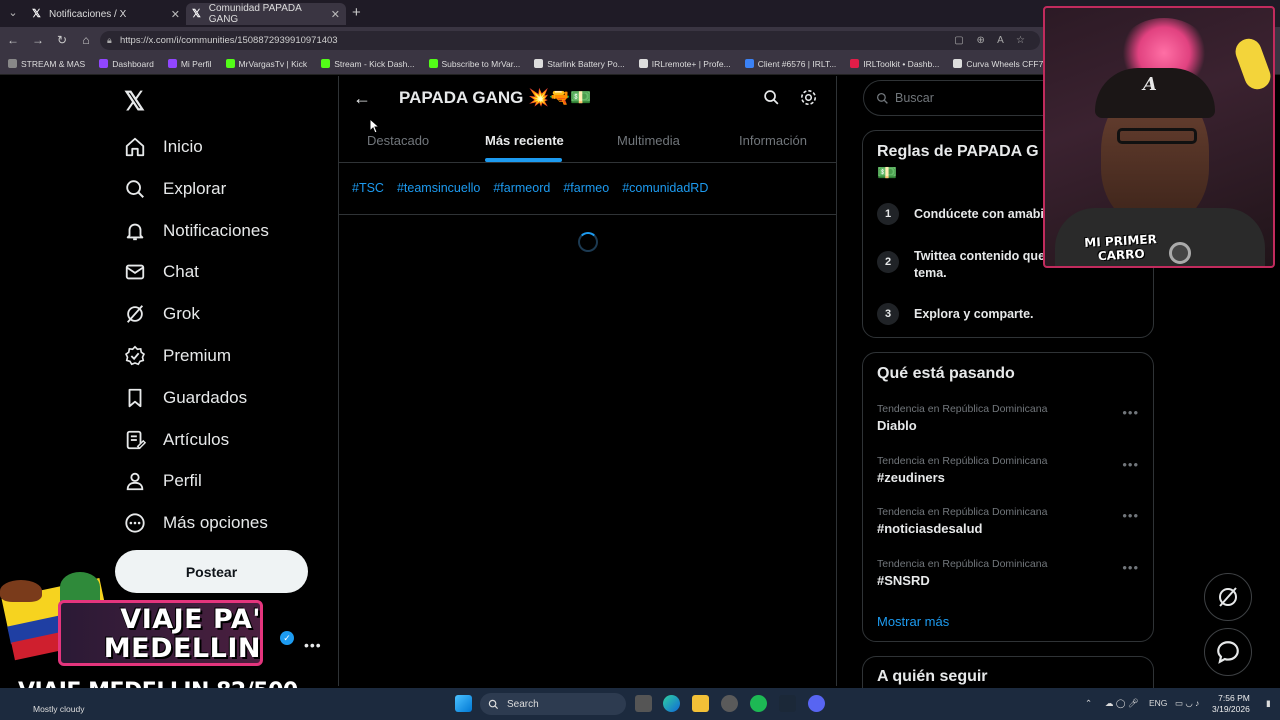 This screenshot has width=1280, height=720. I want to click on rule-text: Twittea contenido que tema., so click(980, 264).